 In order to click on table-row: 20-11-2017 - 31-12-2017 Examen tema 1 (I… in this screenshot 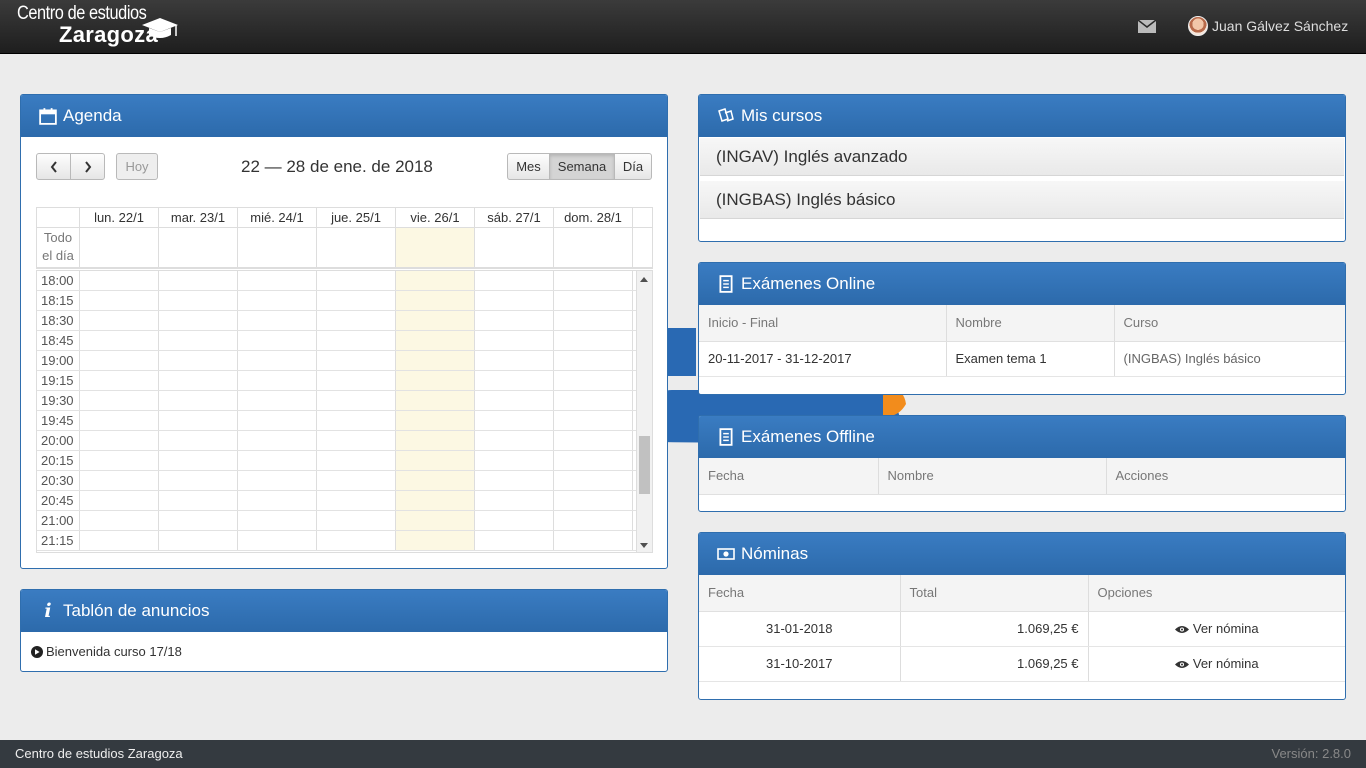, I will do `click(1022, 359)`.